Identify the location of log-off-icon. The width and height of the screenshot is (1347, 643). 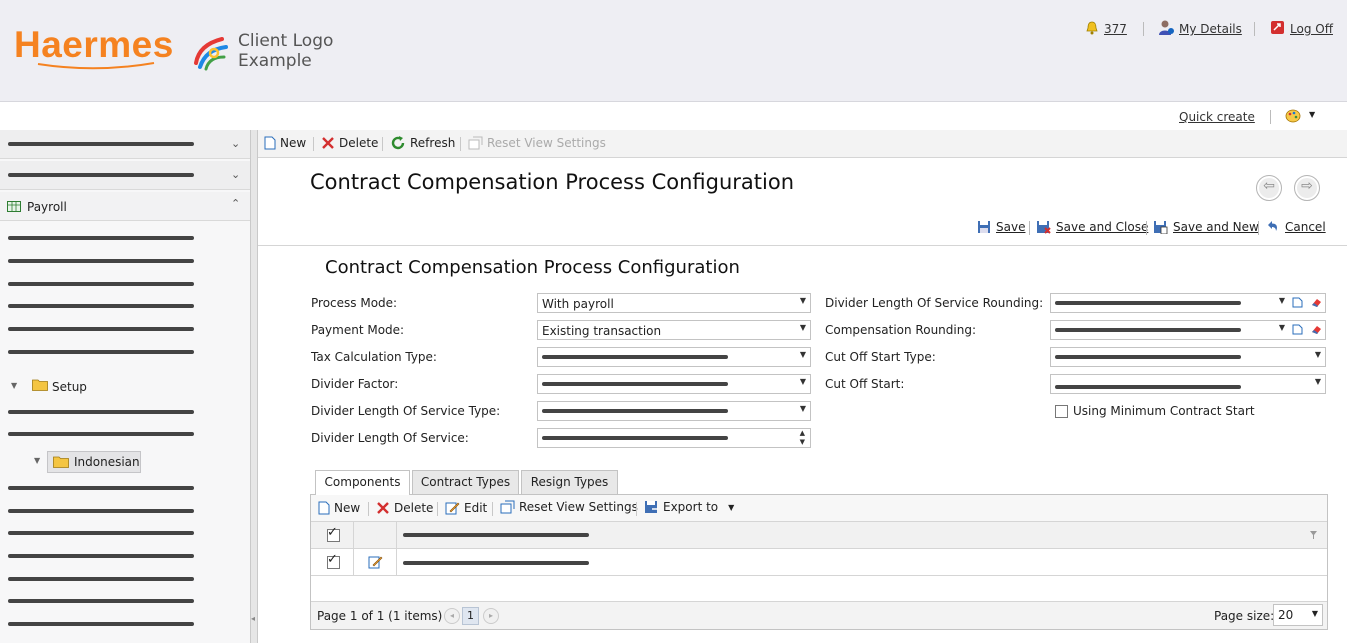
(1277, 27).